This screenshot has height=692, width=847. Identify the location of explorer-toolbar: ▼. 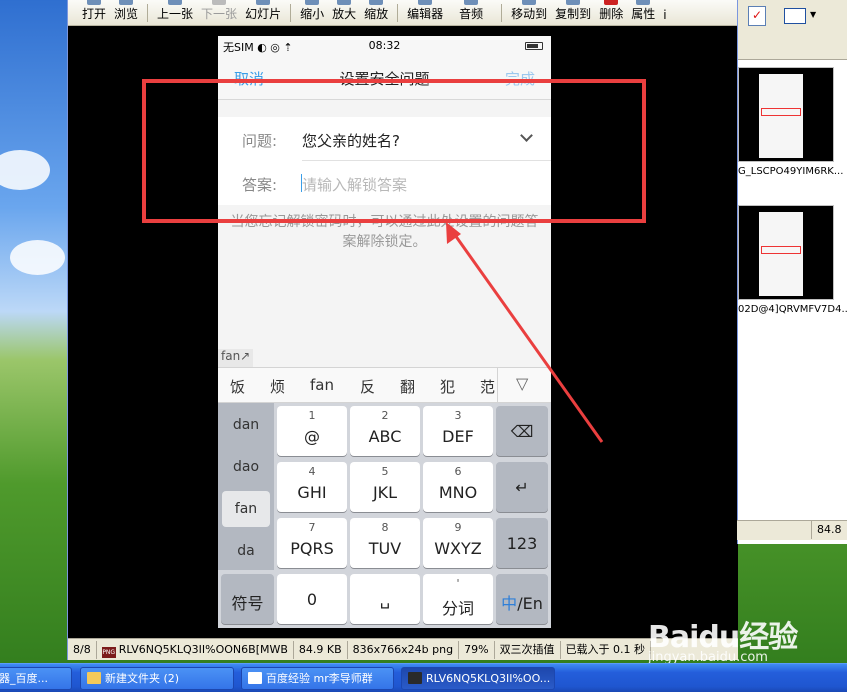
(792, 30).